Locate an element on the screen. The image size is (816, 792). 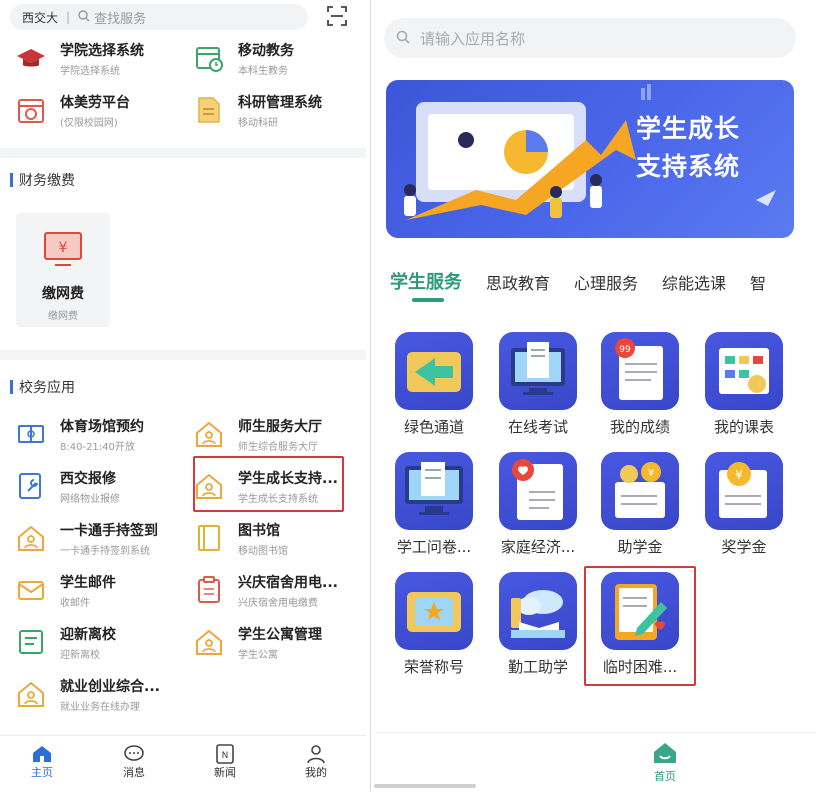
tile-online-exam: 在线考试 is located at coordinates (538, 384).